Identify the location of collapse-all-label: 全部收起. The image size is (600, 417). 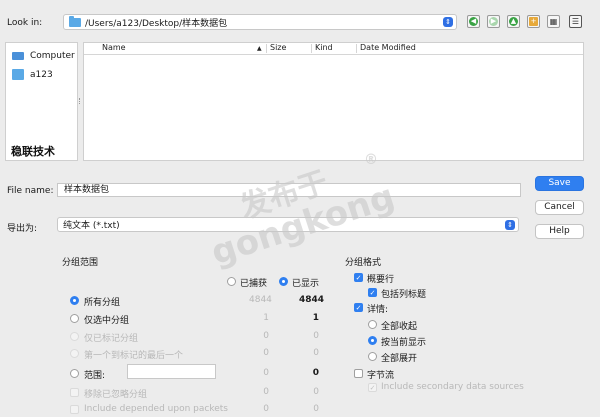
(399, 327).